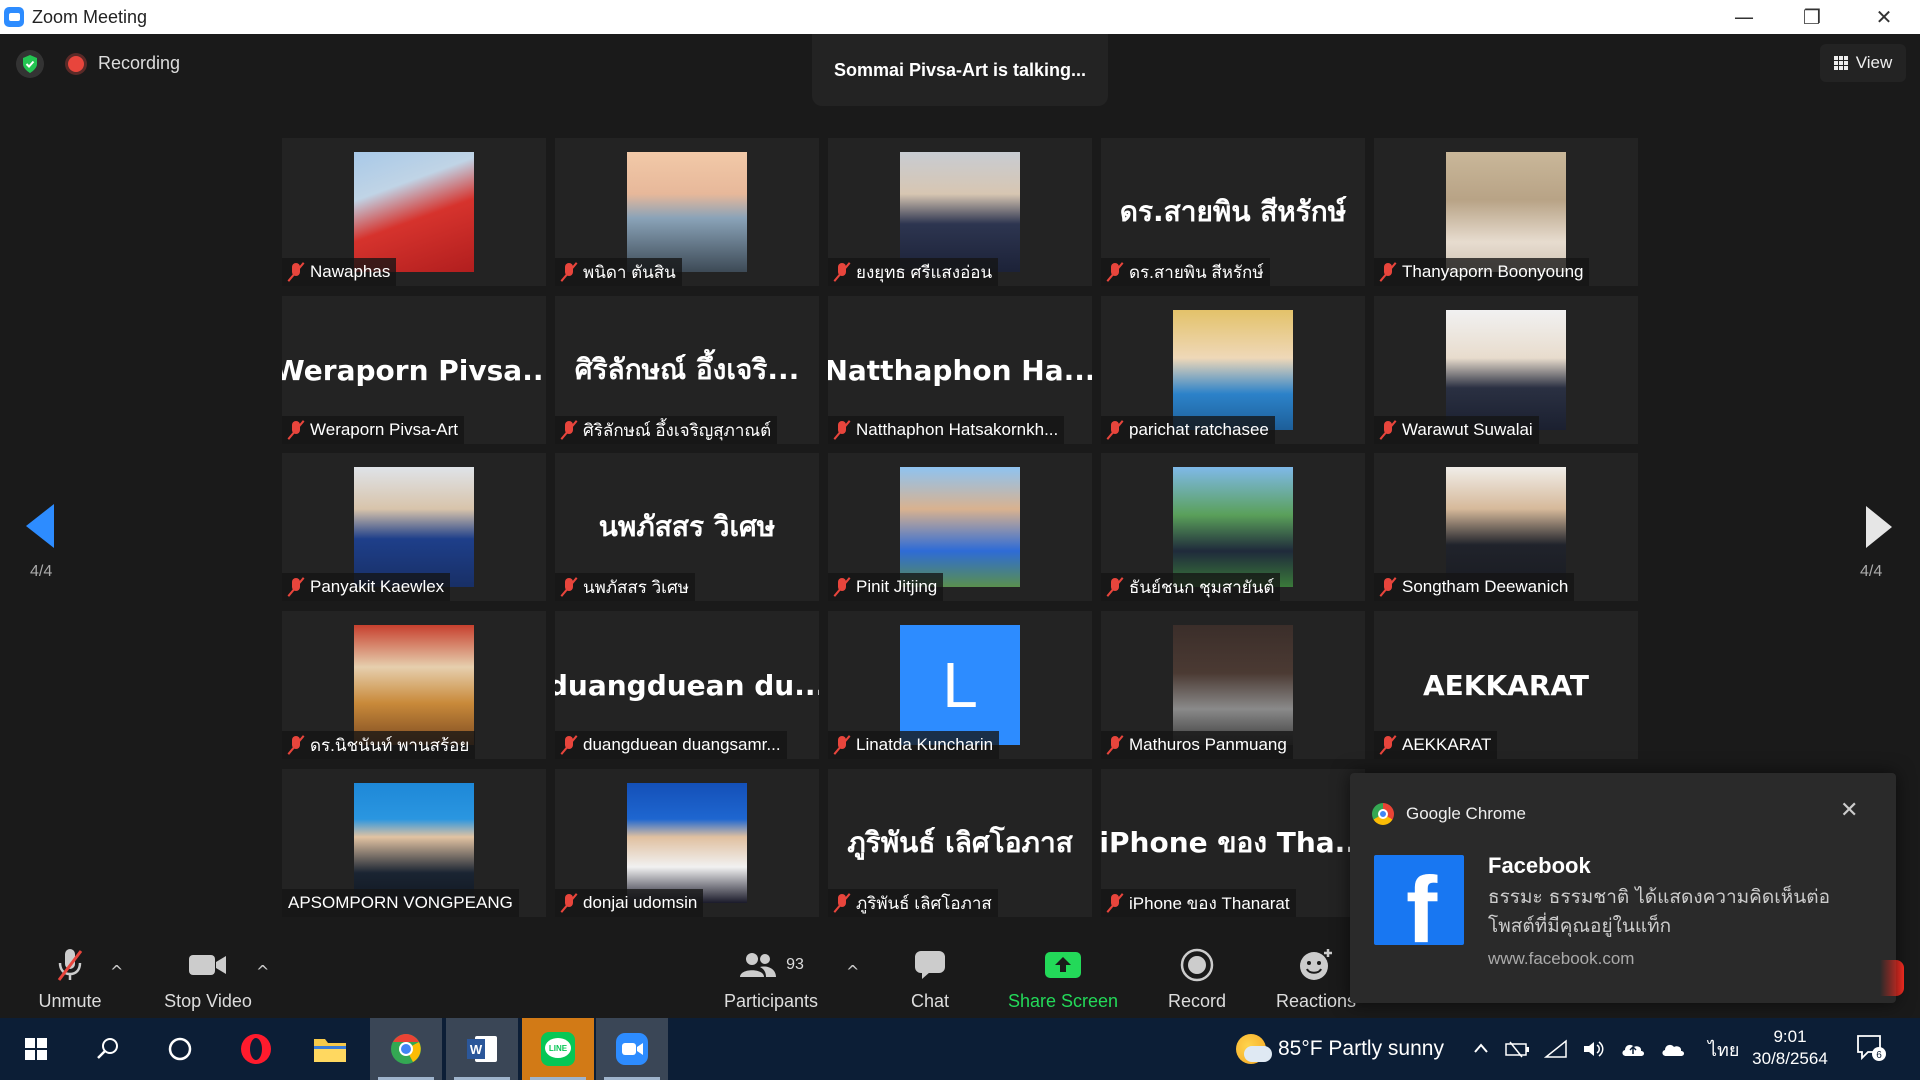 Image resolution: width=1920 pixels, height=1080 pixels. I want to click on cortana-circle-icon, so click(180, 1049).